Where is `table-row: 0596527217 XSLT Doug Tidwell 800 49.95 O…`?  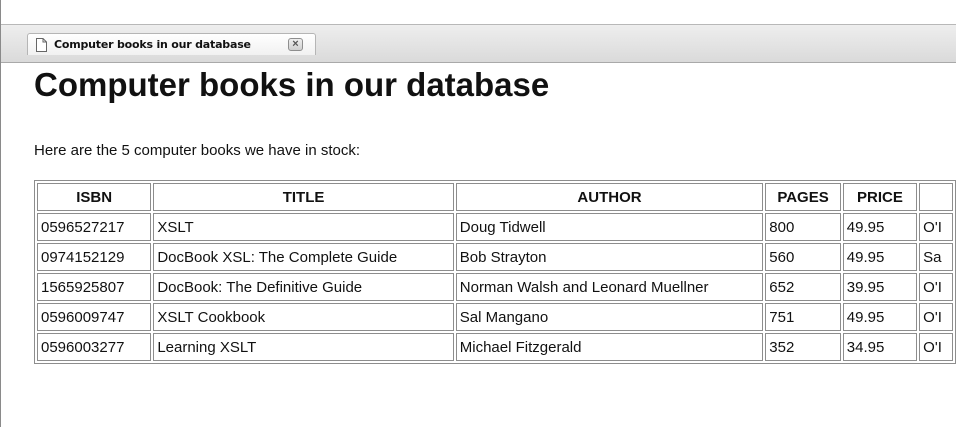 table-row: 0596527217 XSLT Doug Tidwell 800 49.95 O… is located at coordinates (495, 227).